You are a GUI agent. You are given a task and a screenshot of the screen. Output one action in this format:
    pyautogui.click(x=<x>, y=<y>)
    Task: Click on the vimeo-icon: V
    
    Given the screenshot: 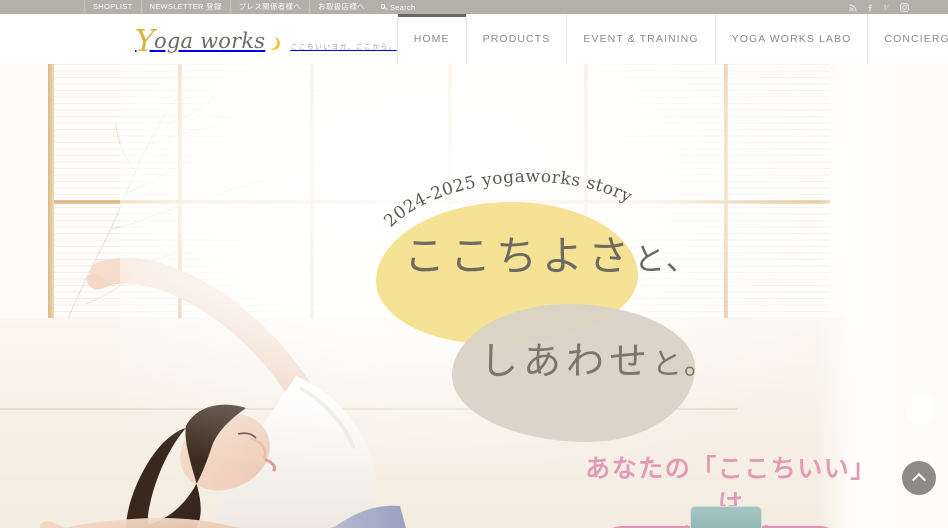 What is the action you would take?
    pyautogui.click(x=887, y=7)
    